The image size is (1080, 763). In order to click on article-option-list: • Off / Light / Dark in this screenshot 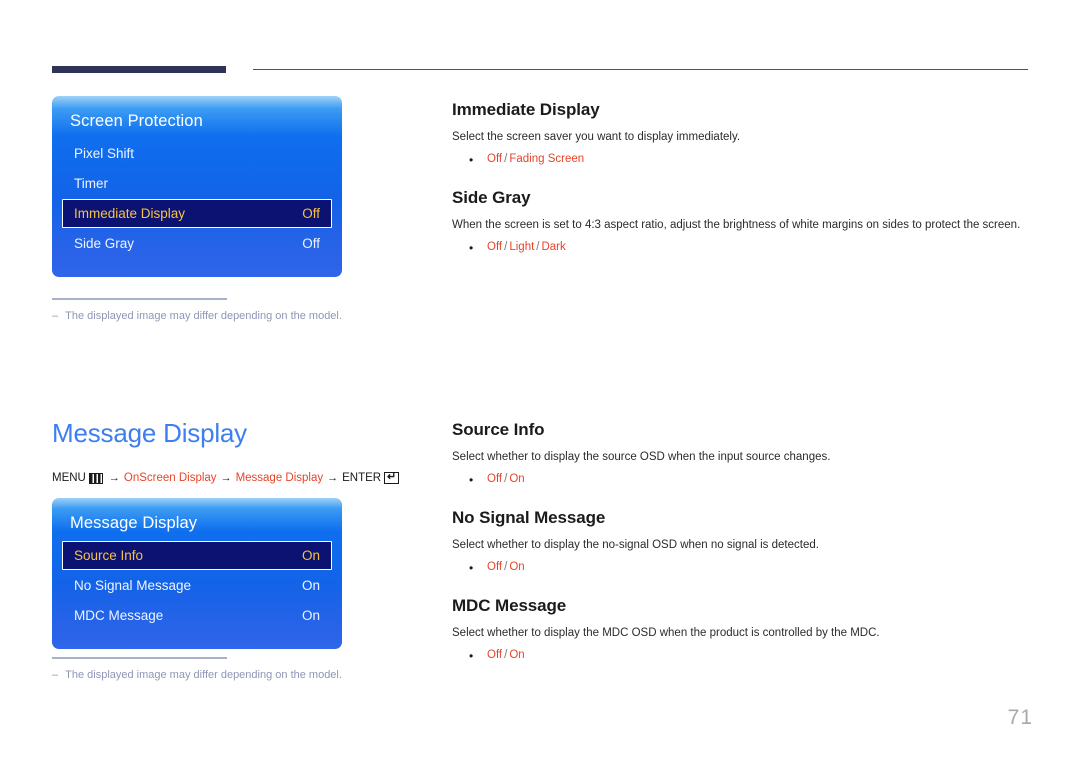, I will do `click(747, 248)`.